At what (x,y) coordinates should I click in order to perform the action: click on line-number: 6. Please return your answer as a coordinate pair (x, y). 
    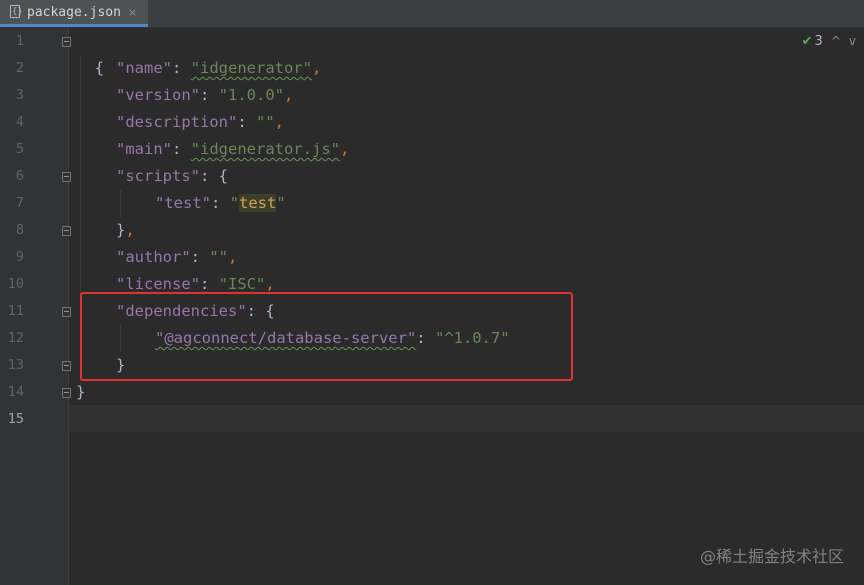
    Looking at the image, I should click on (19, 176).